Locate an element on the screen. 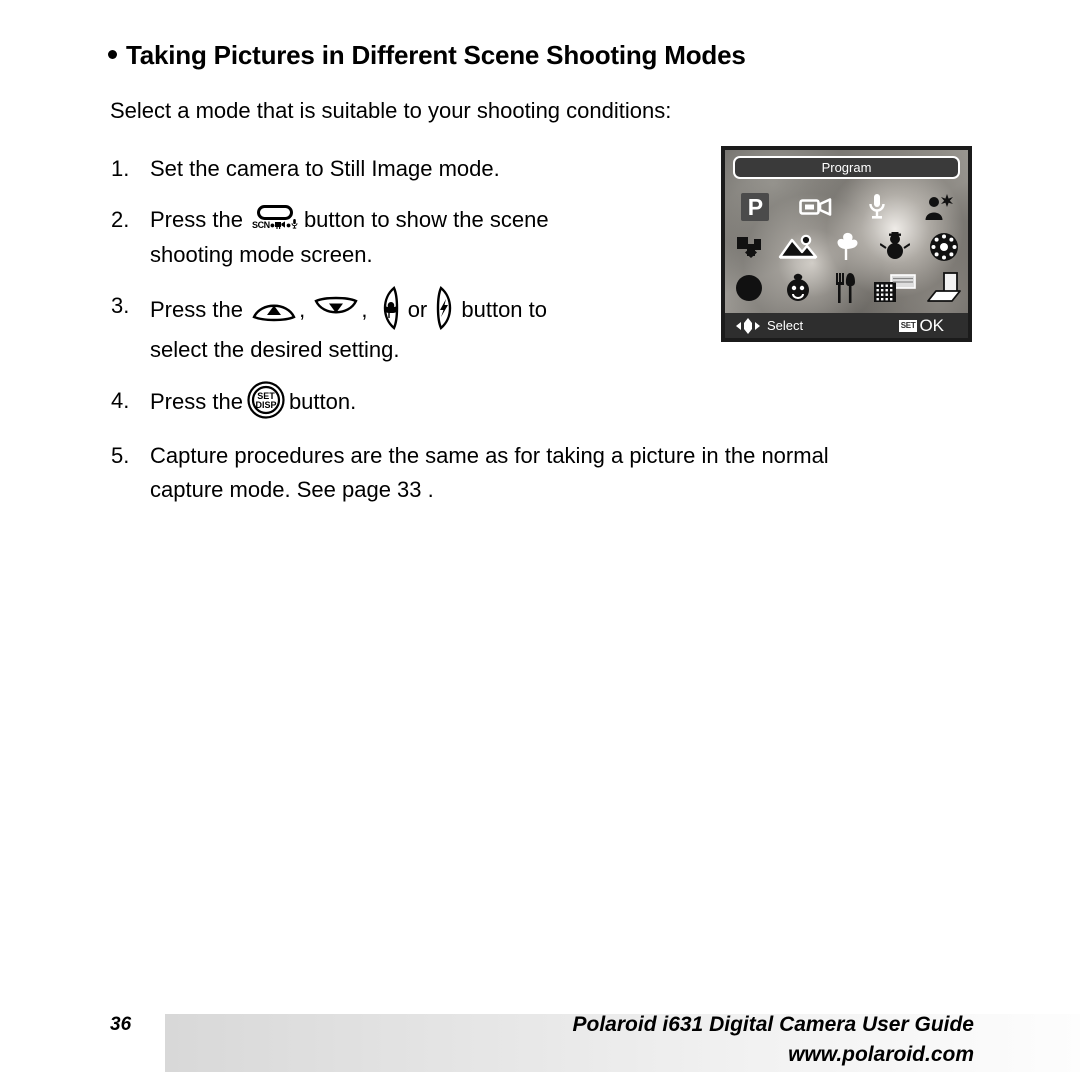 This screenshot has width=1080, height=1080. scene-mode-row: P is located at coordinates (846, 207).